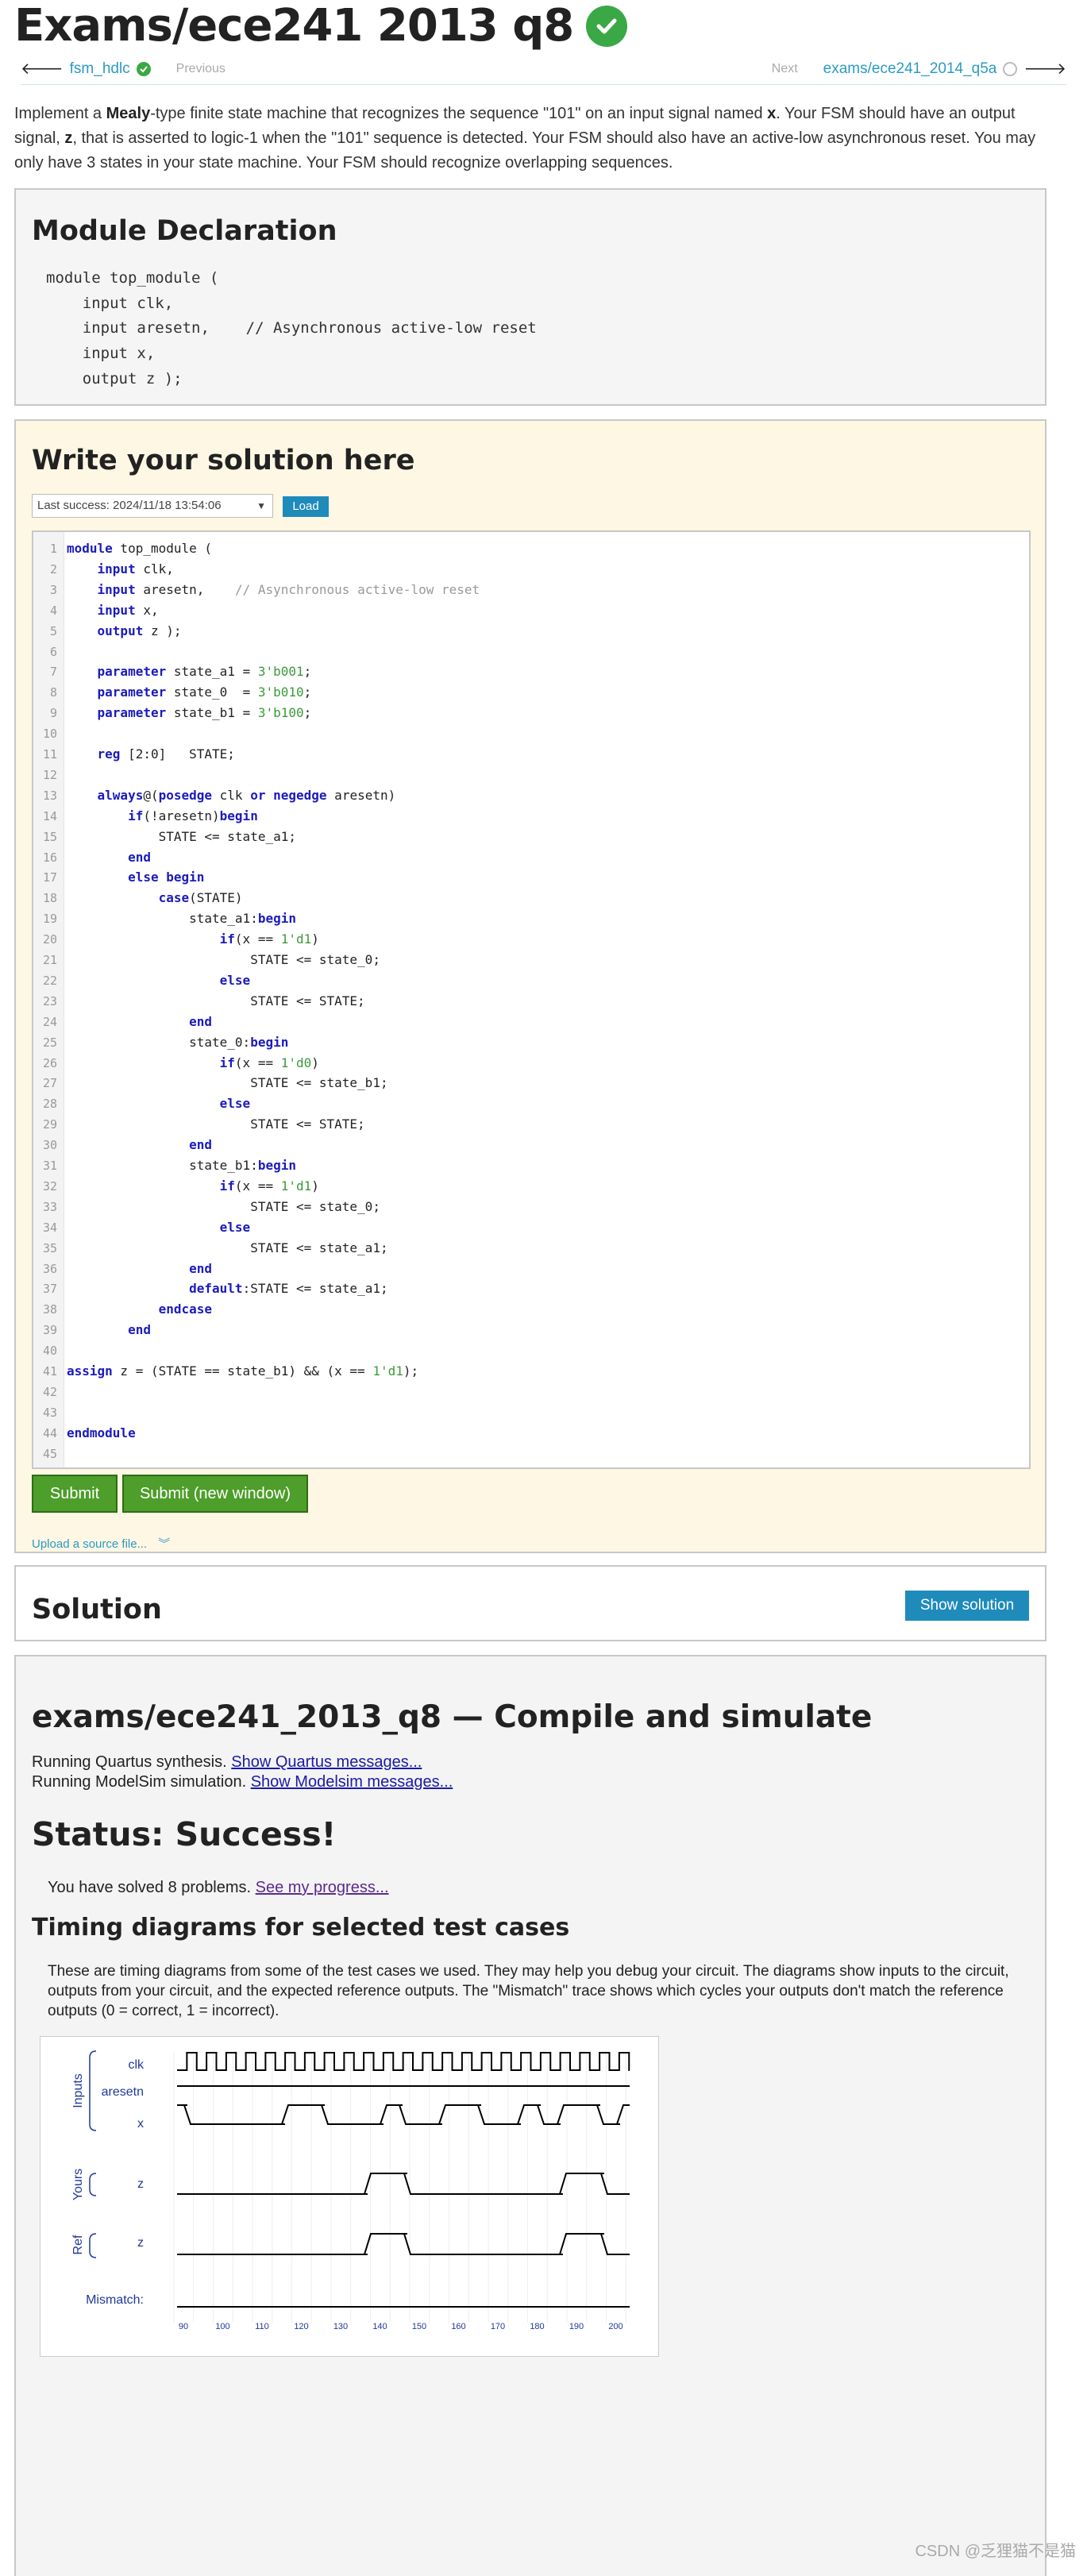  What do you see at coordinates (184, 1834) in the screenshot?
I see `status-heading: Status: Success!` at bounding box center [184, 1834].